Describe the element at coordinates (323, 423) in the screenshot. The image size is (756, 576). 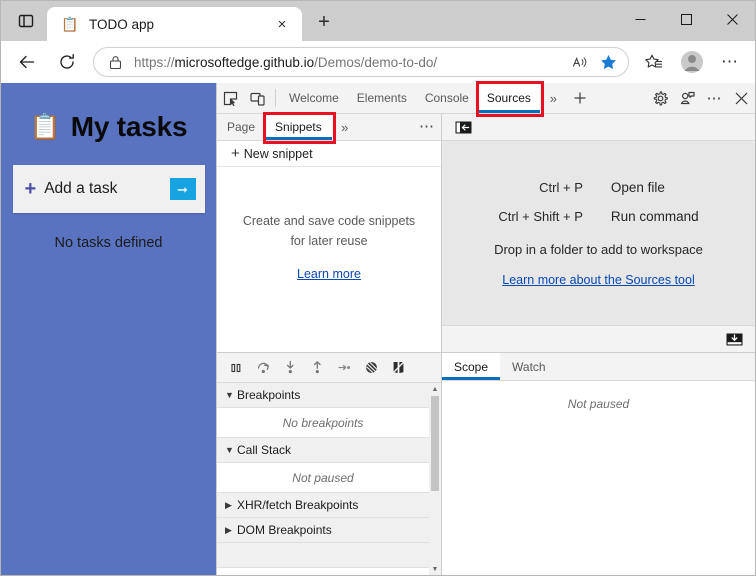
I see `breakpoints-empty: No breakpoints` at that location.